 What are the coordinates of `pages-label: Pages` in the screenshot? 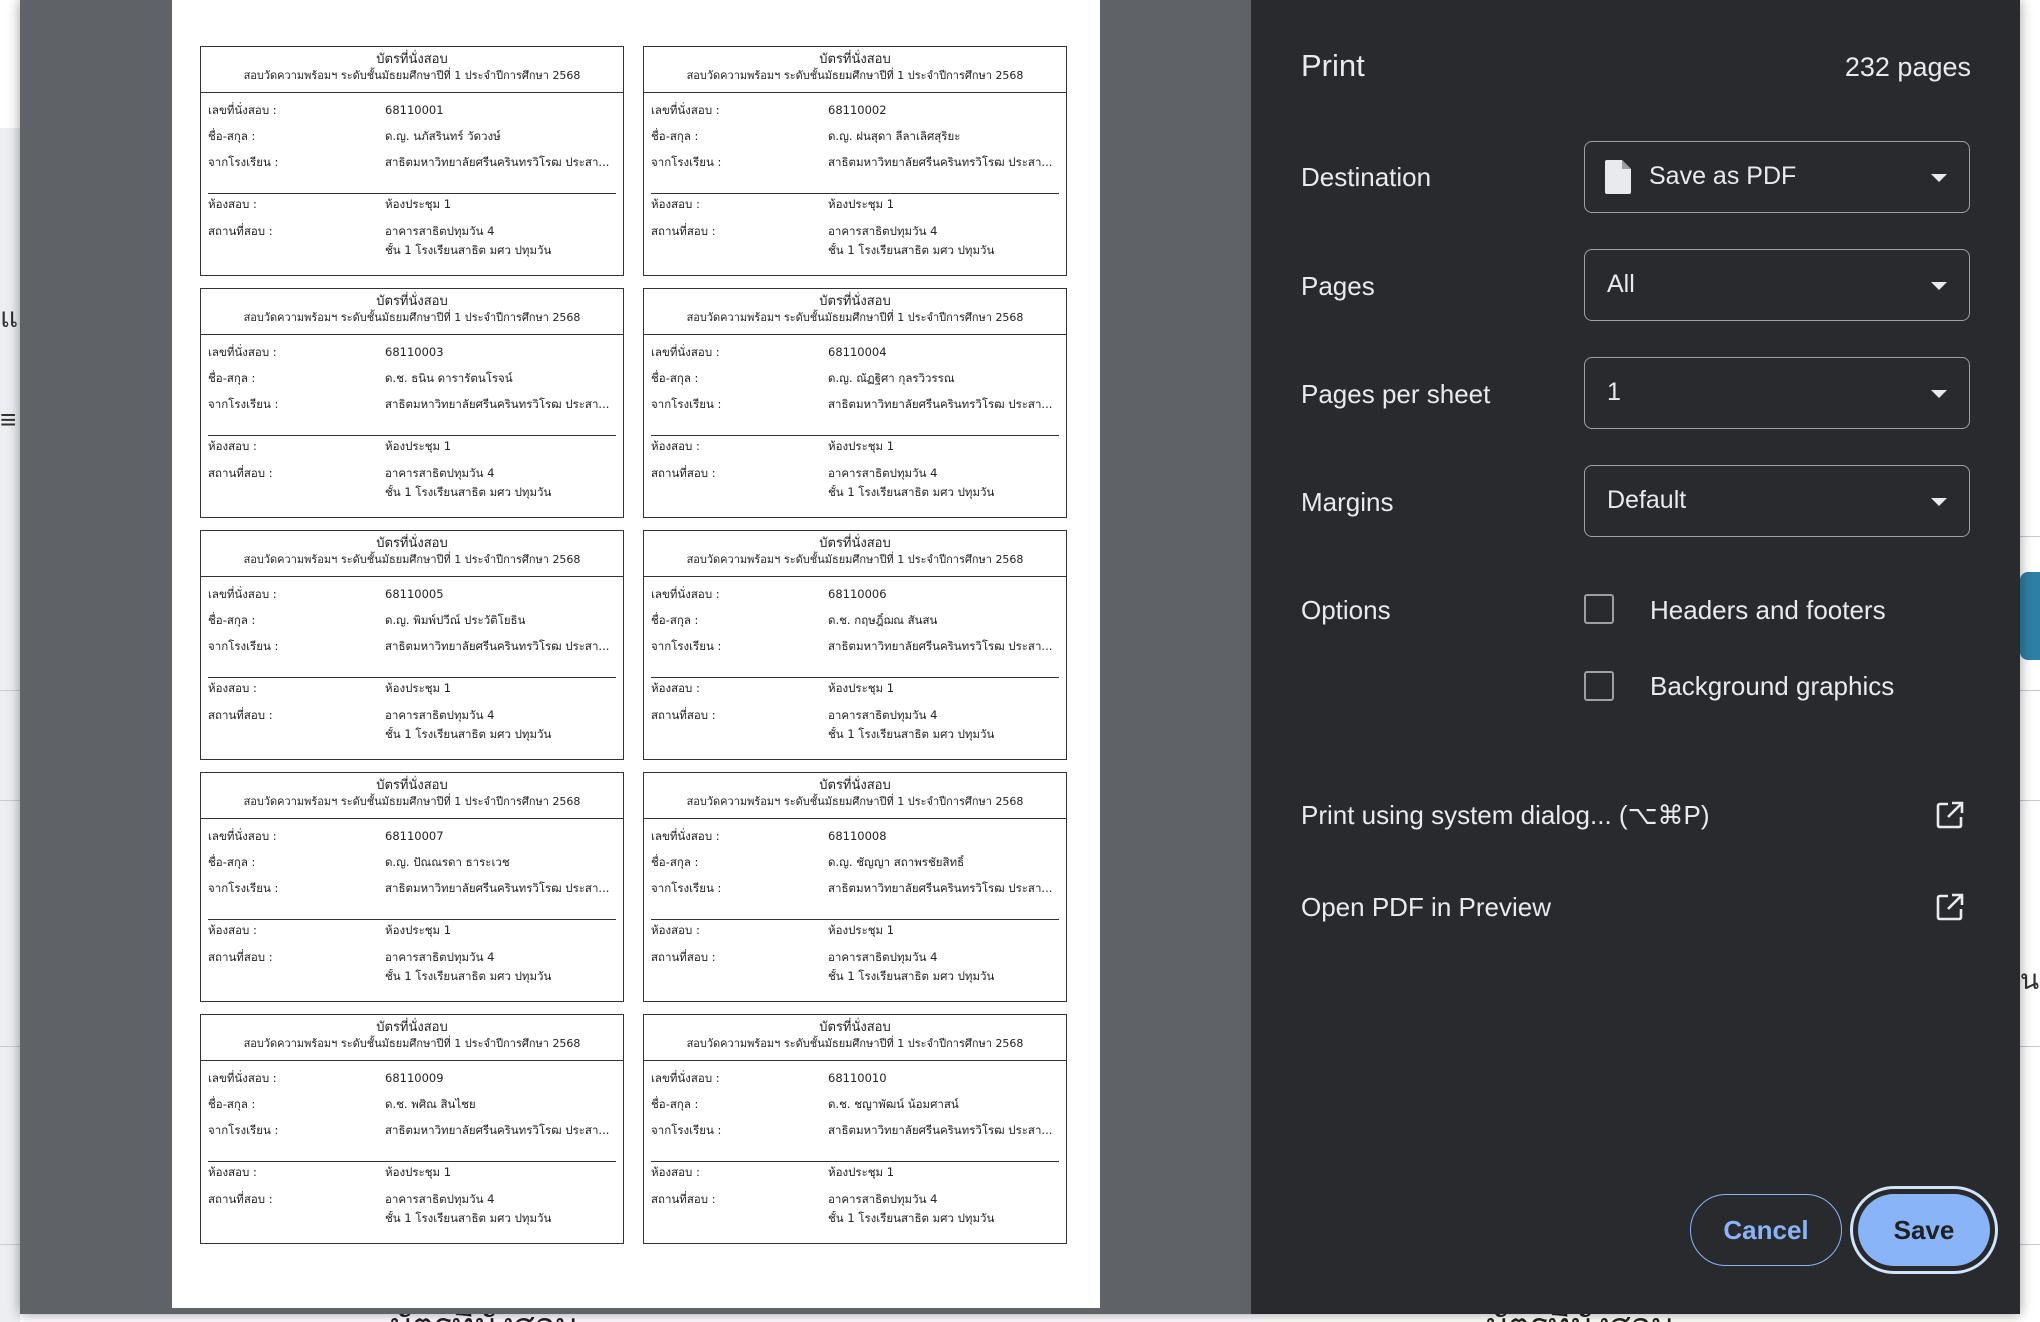 It's located at (1338, 286).